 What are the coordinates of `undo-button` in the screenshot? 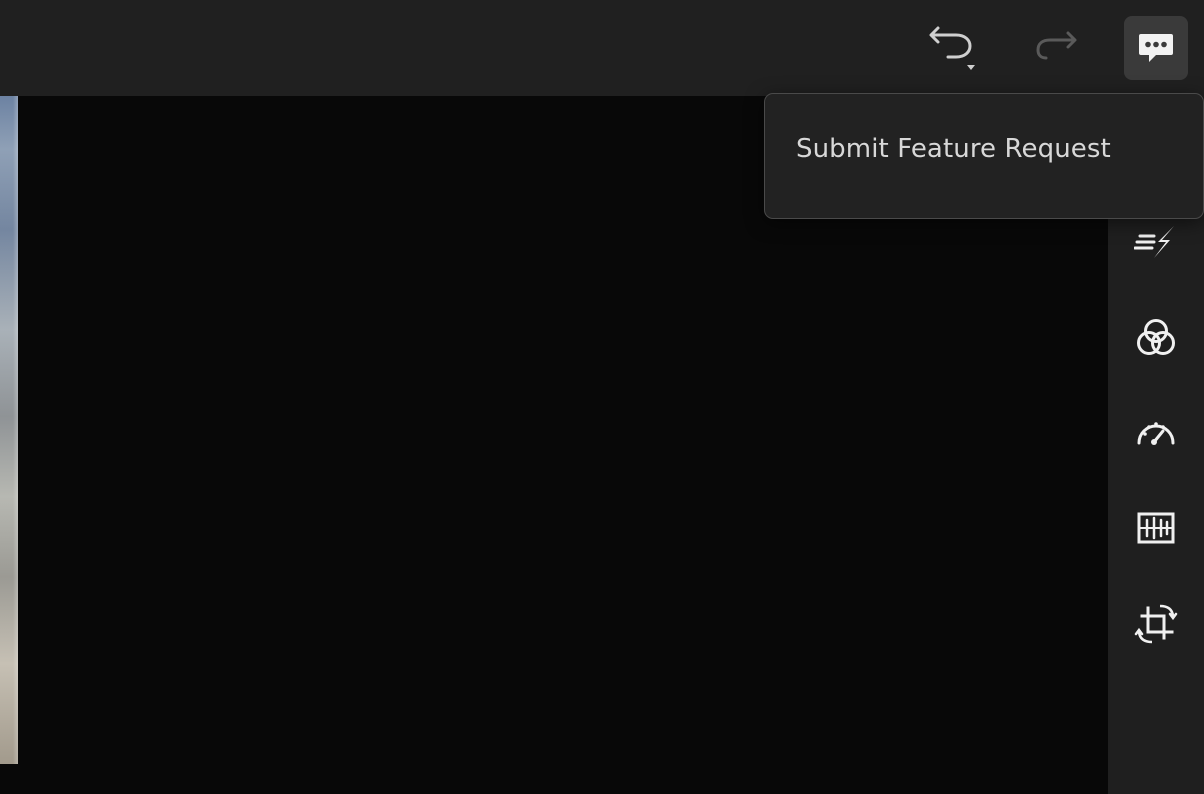 It's located at (954, 48).